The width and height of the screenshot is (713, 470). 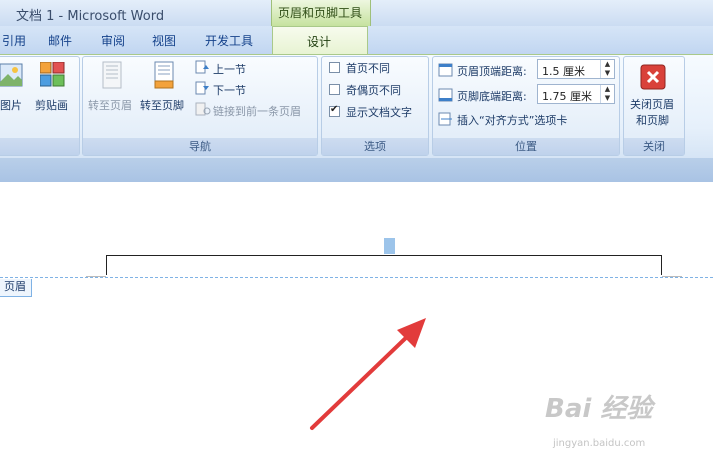 I want to click on next-section-icon, so click(x=202, y=88).